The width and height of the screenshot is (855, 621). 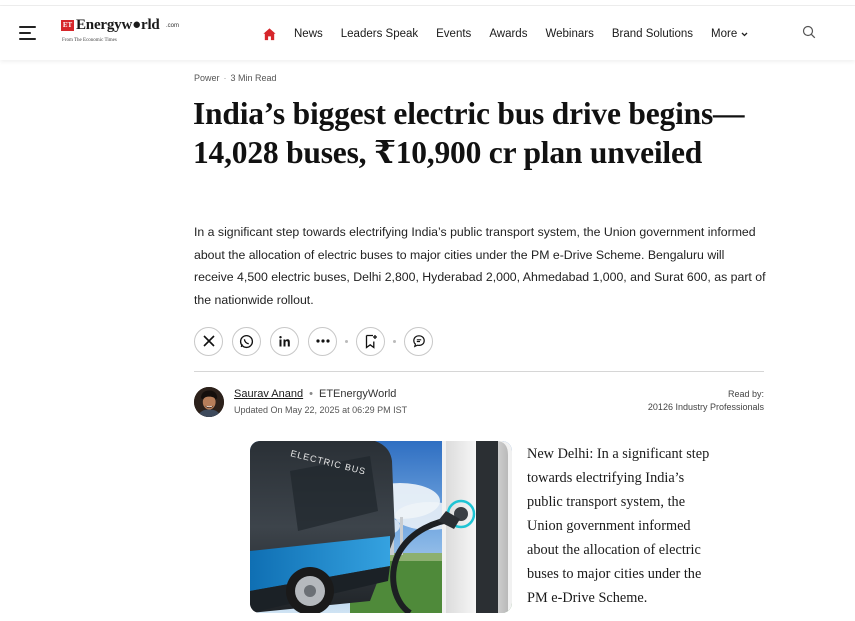 I want to click on nav-item-brand-solutions: Brand Solutions, so click(x=652, y=34).